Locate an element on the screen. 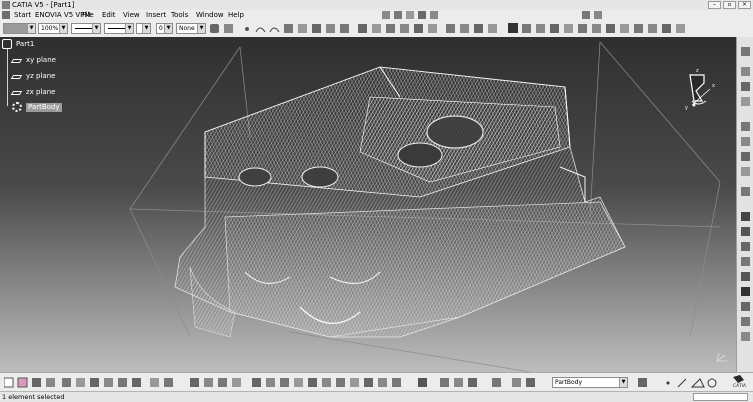 This screenshot has height=402, width=753. extract-icon is located at coordinates (432, 28).